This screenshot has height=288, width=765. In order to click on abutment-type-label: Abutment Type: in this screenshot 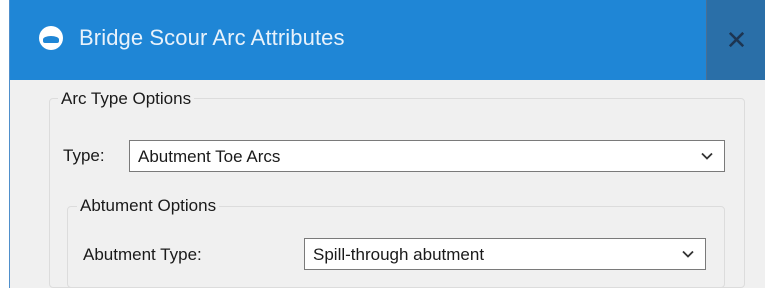, I will do `click(142, 254)`.